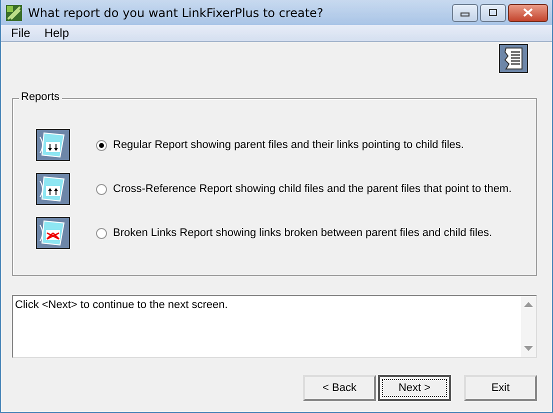 This screenshot has height=413, width=553. I want to click on dialog-button: Exit, so click(500, 388).